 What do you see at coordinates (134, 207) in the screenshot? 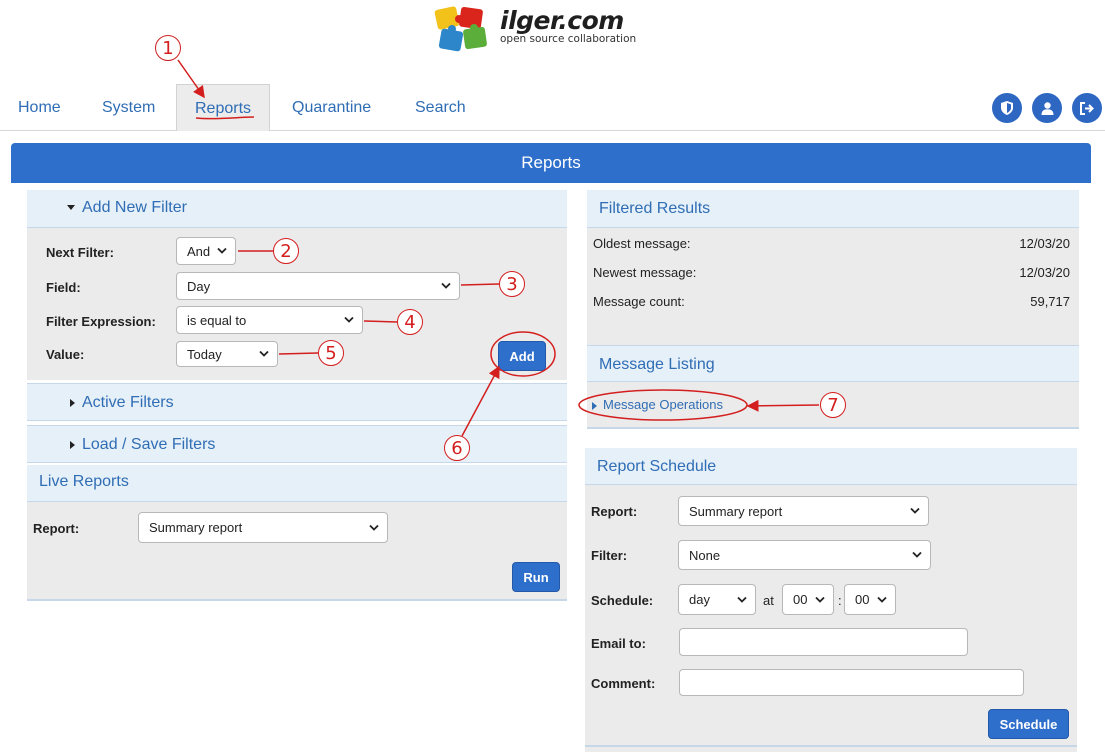
I see `add-filter-heading: Add New Filter` at bounding box center [134, 207].